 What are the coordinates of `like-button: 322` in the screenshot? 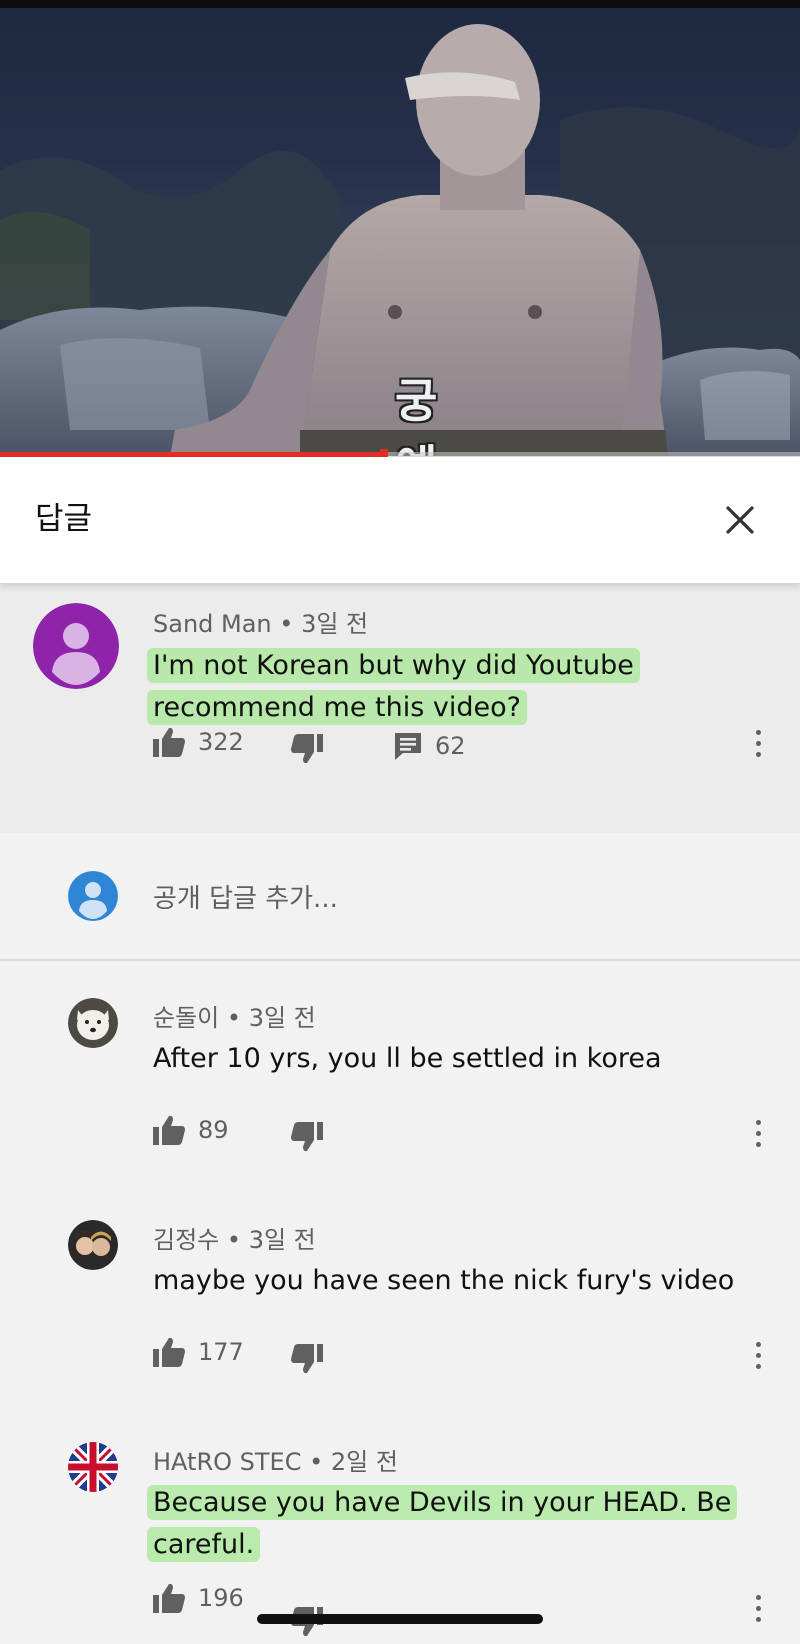 It's located at (198, 742).